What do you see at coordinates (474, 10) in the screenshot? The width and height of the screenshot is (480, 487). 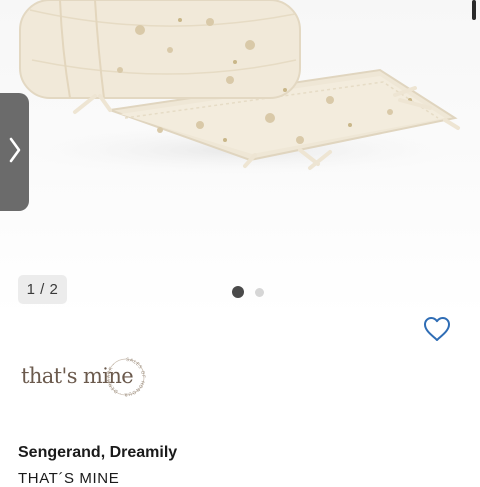 I see `page-scrollbar` at bounding box center [474, 10].